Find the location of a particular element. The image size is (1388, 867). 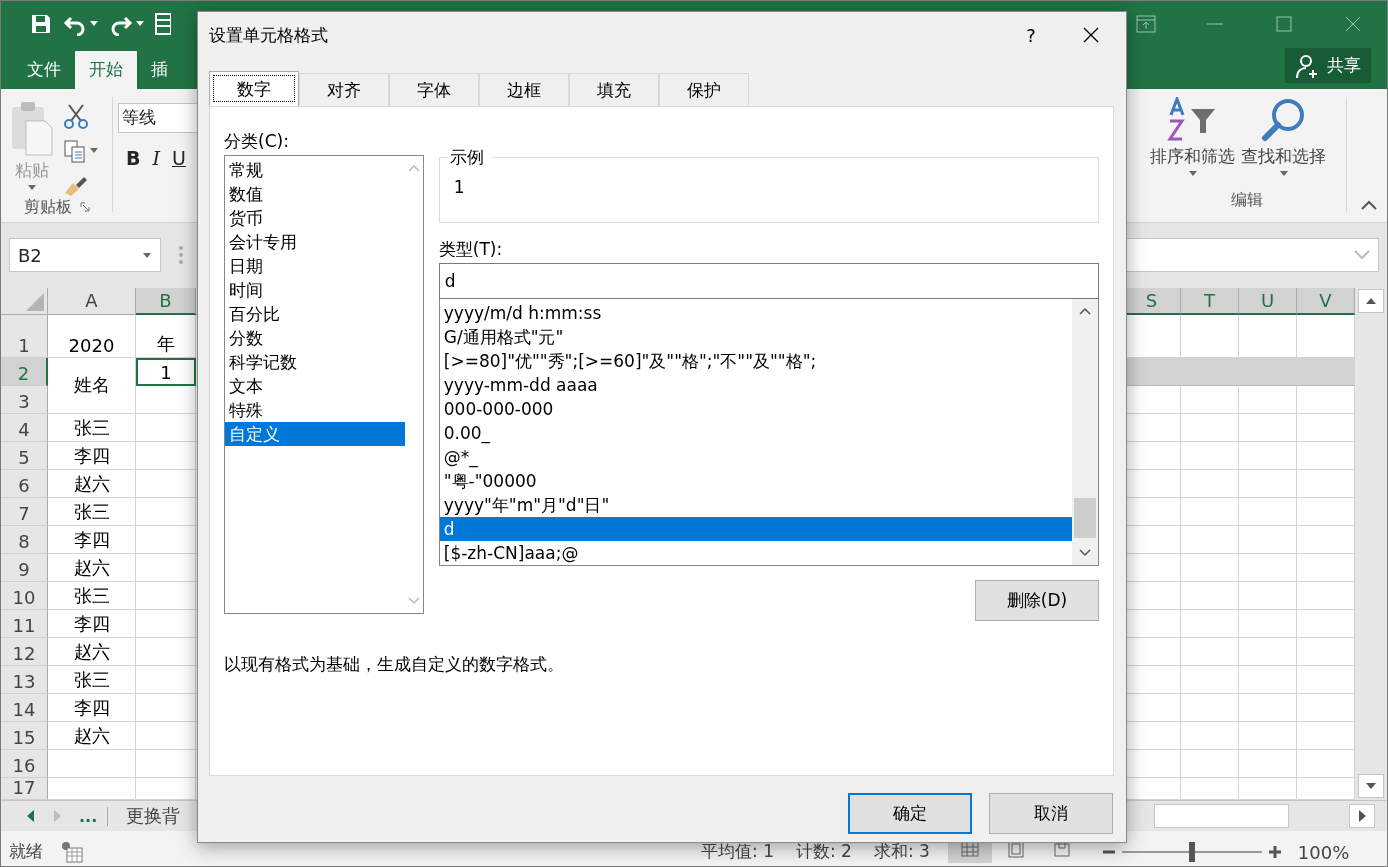

cancel-button: 取消 is located at coordinates (1051, 813).